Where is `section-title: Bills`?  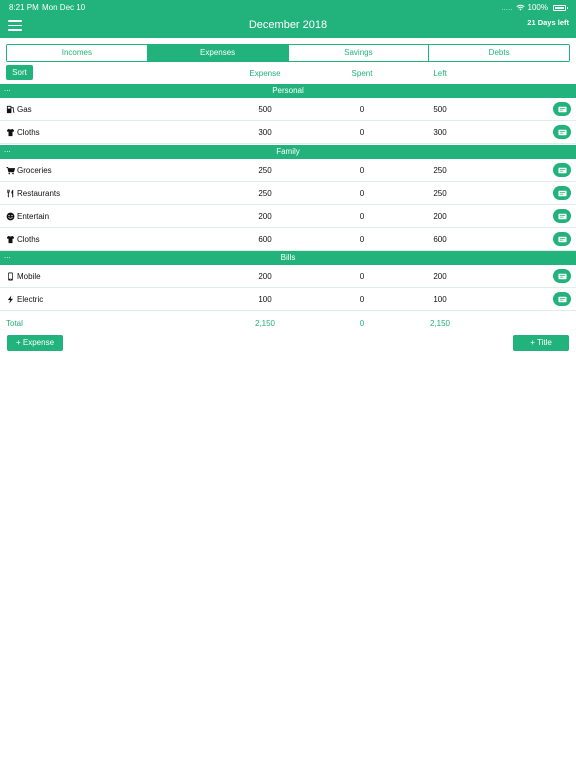
section-title: Bills is located at coordinates (288, 257).